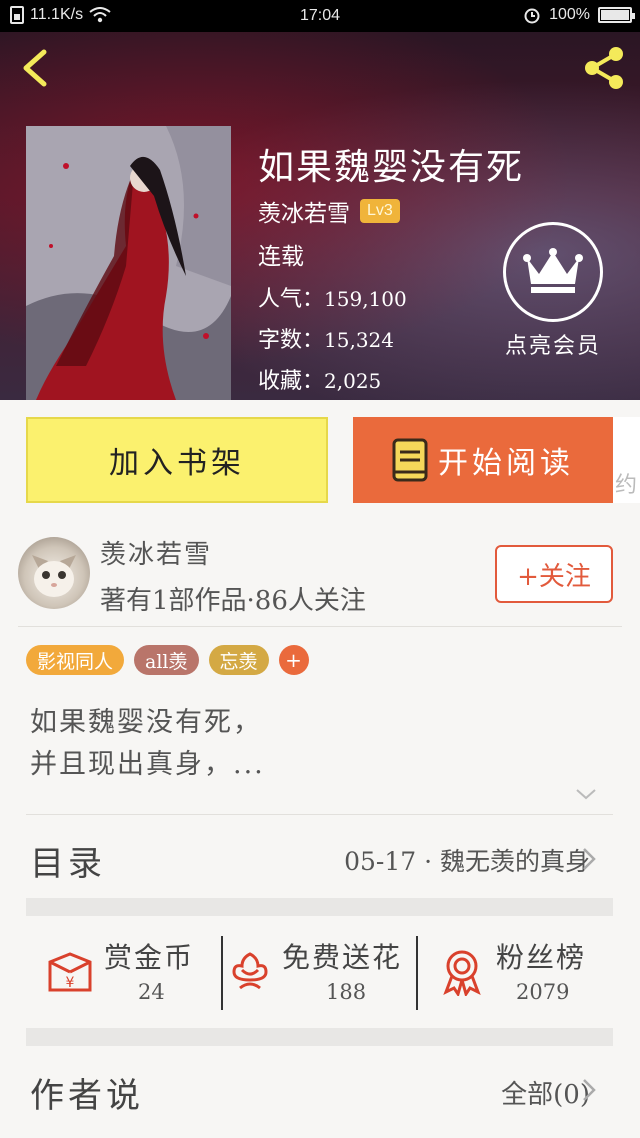 The width and height of the screenshot is (640, 1138). Describe the element at coordinates (552, 346) in the screenshot. I see `vip-label: 点亮会员` at that location.